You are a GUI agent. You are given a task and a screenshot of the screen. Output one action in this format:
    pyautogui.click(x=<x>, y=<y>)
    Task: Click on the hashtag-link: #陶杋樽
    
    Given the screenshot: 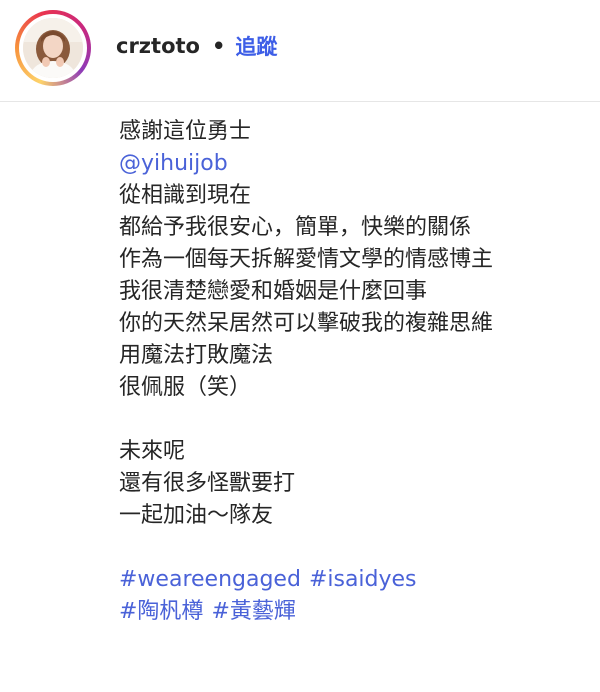 What is the action you would take?
    pyautogui.click(x=161, y=611)
    